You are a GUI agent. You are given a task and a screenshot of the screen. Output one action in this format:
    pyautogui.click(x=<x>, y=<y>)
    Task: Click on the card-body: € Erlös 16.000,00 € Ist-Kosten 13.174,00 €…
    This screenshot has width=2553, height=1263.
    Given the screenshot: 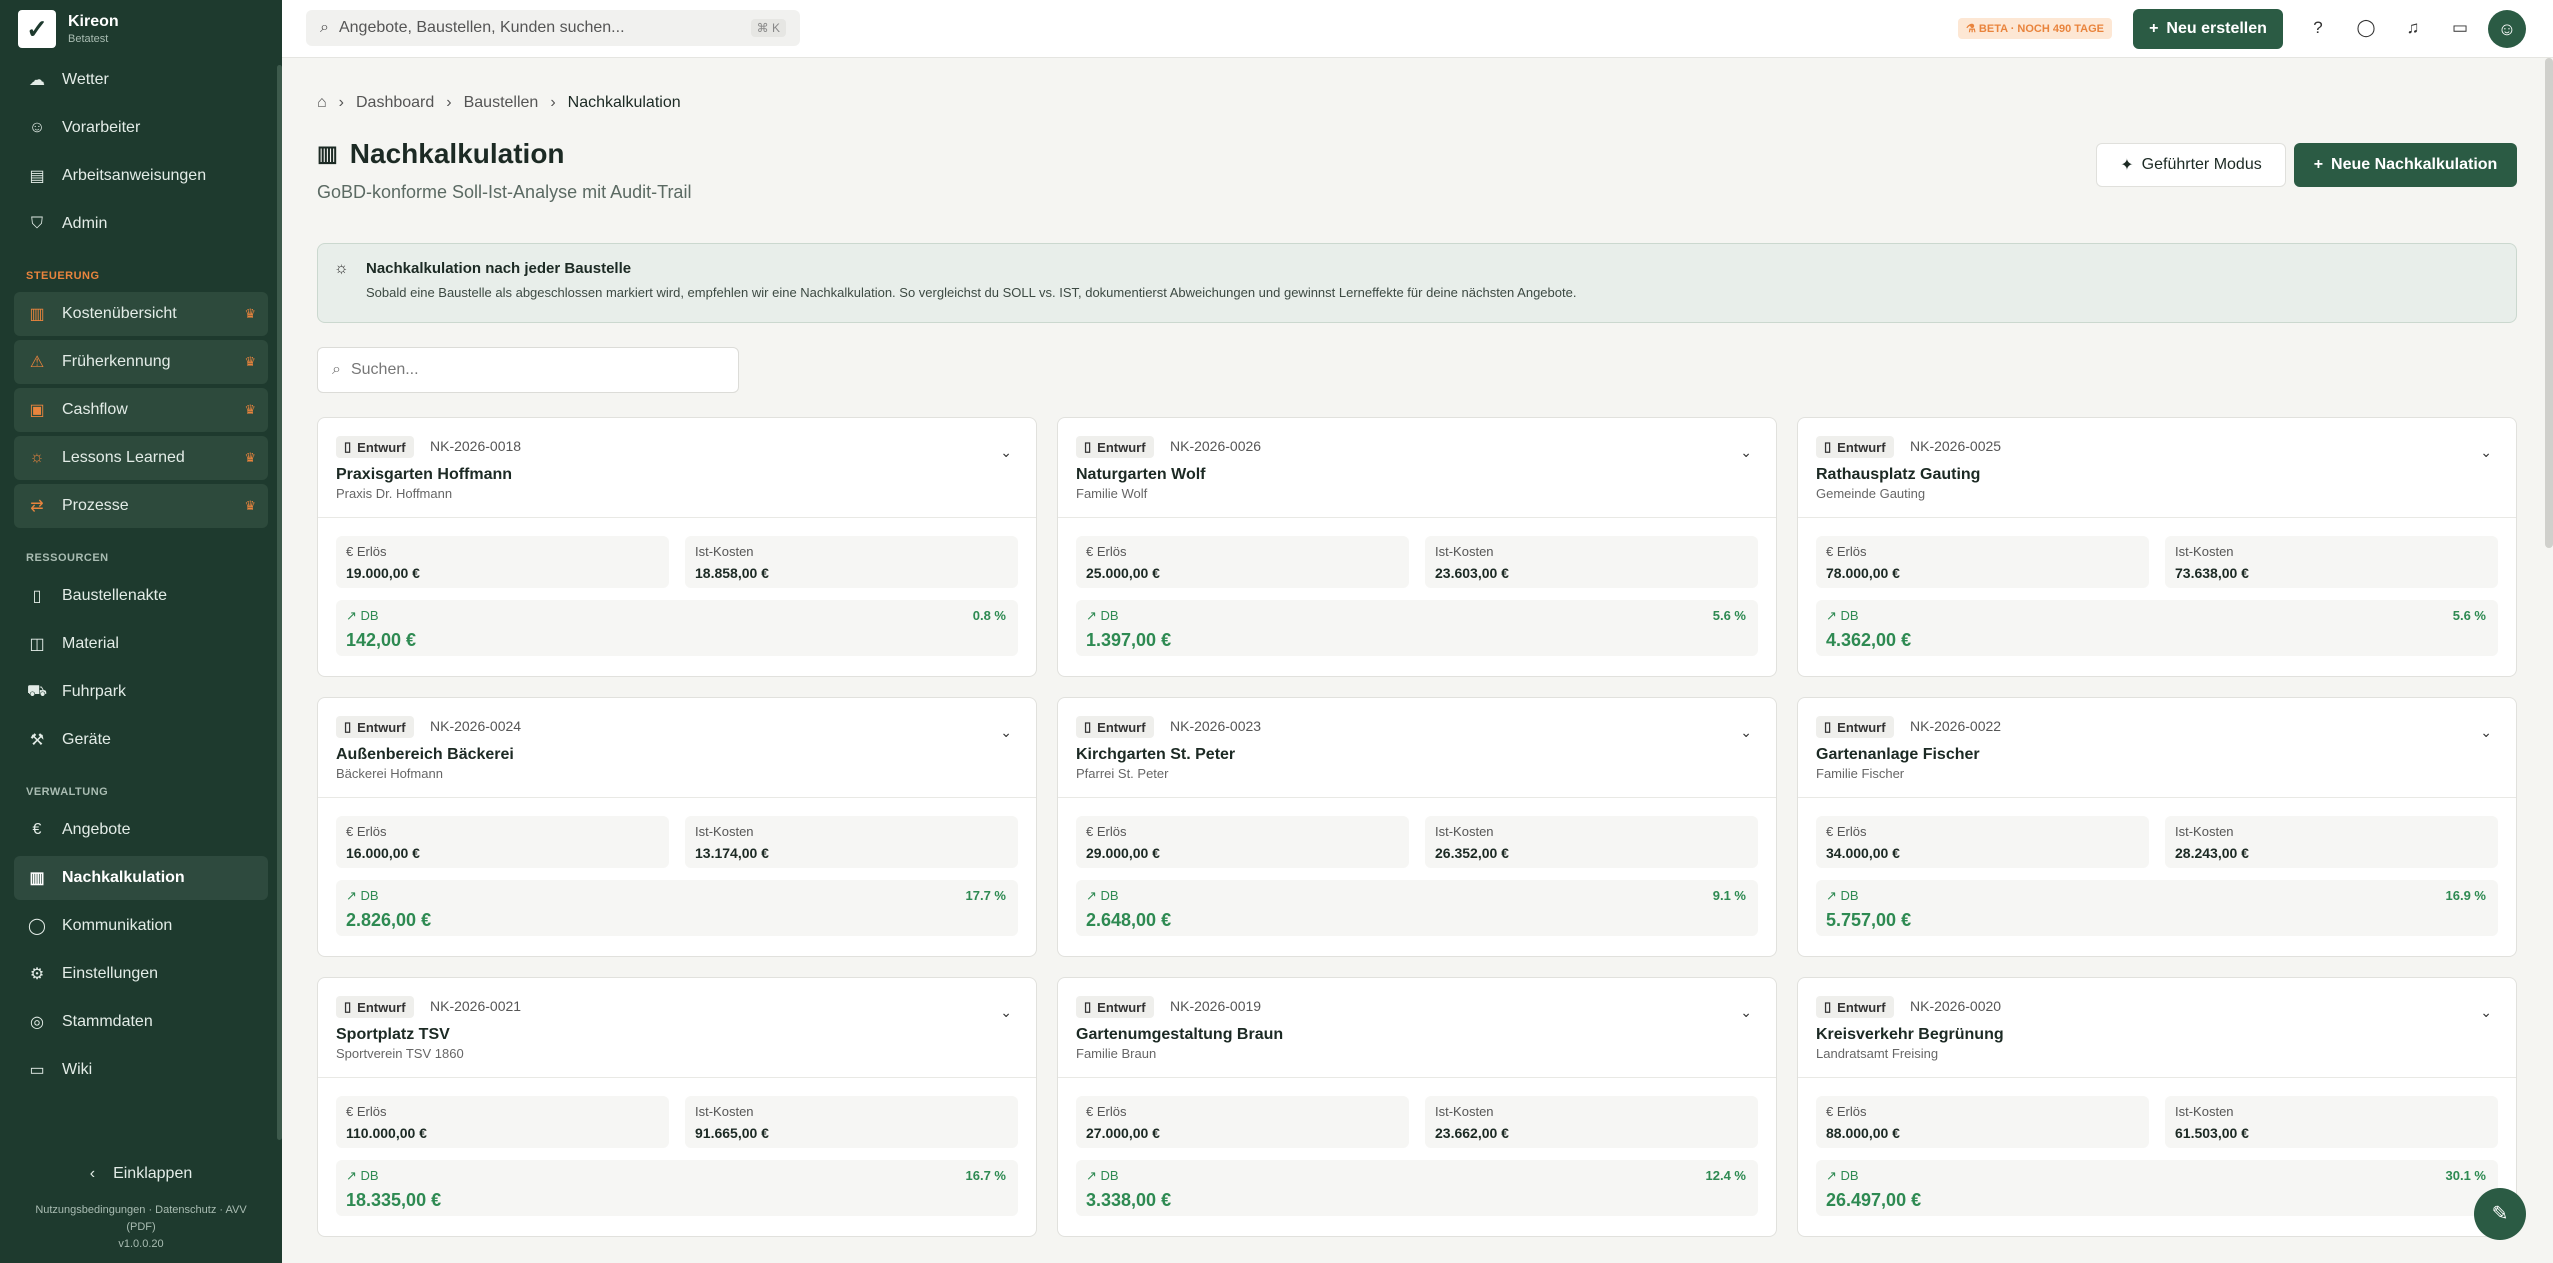 What is the action you would take?
    pyautogui.click(x=677, y=876)
    